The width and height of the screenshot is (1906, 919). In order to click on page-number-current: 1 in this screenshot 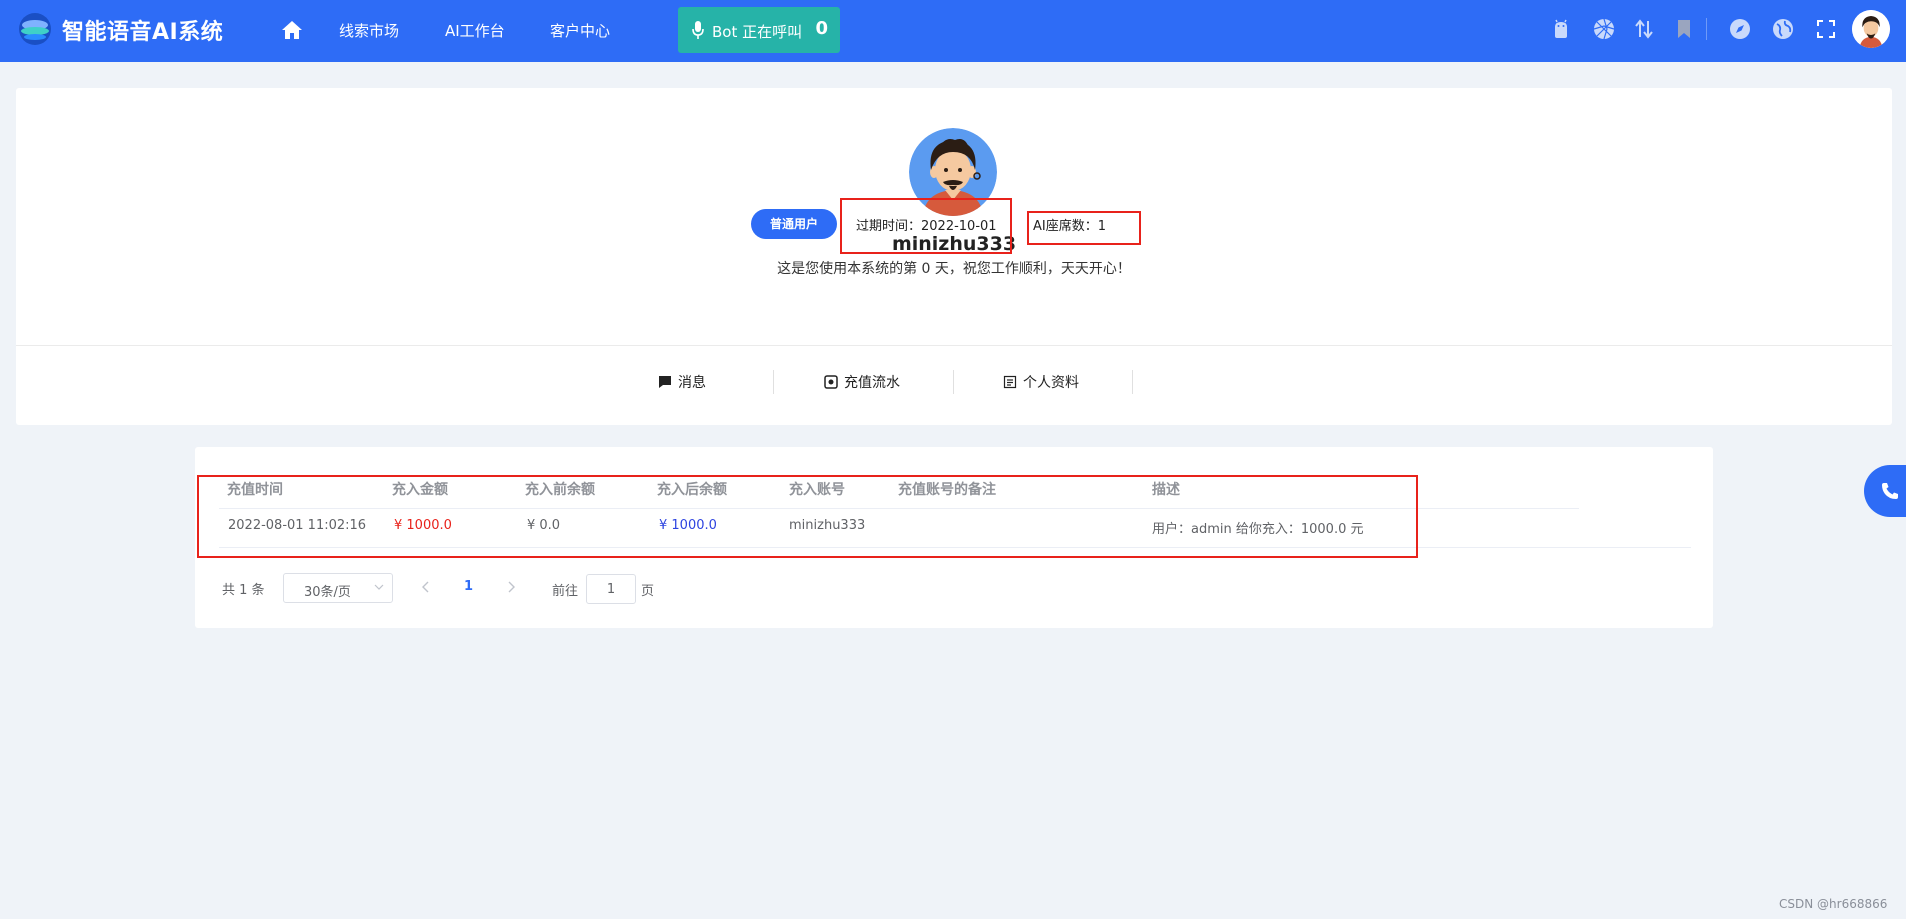, I will do `click(468, 586)`.